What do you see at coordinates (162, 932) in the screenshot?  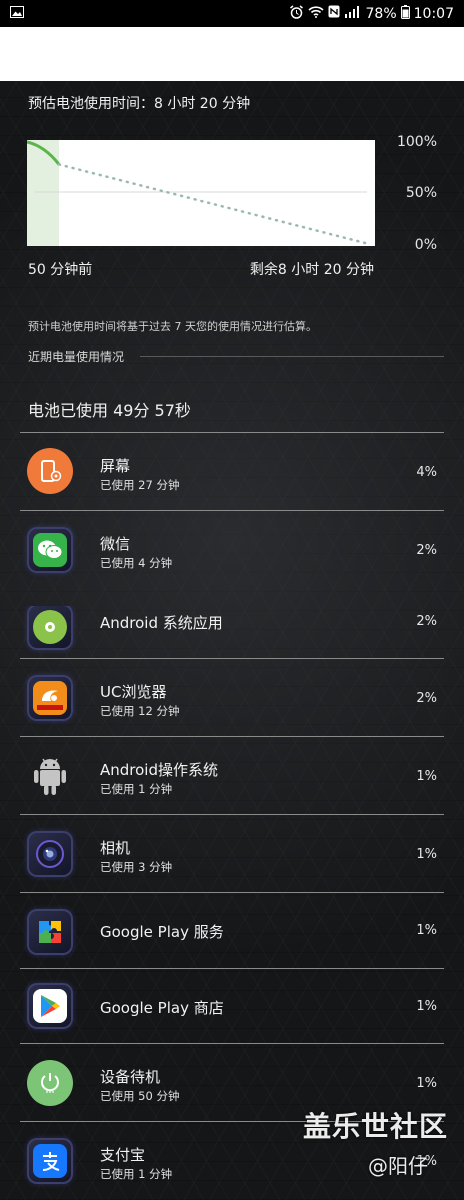 I see `app-name: Google Play 服务` at bounding box center [162, 932].